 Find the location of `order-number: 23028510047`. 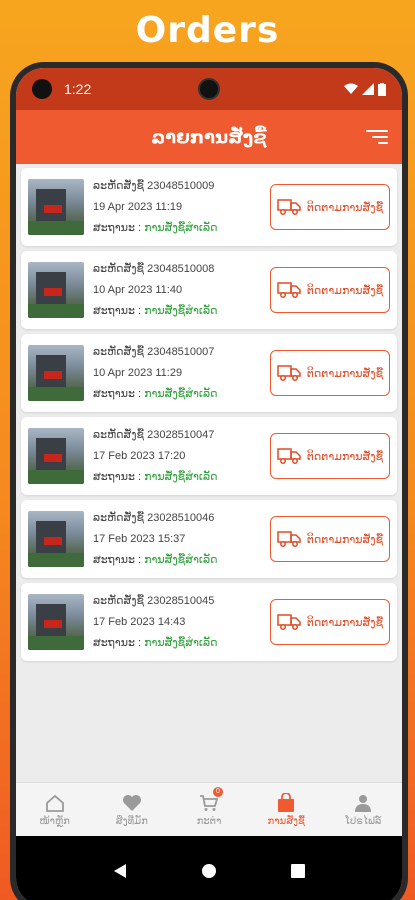

order-number: 23028510047 is located at coordinates (181, 434).